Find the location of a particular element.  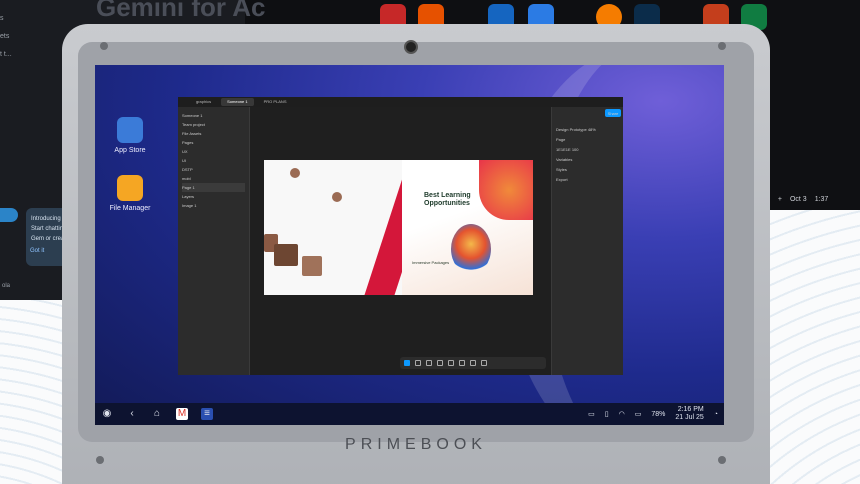

home-icon: ⌂ is located at coordinates (157, 414).